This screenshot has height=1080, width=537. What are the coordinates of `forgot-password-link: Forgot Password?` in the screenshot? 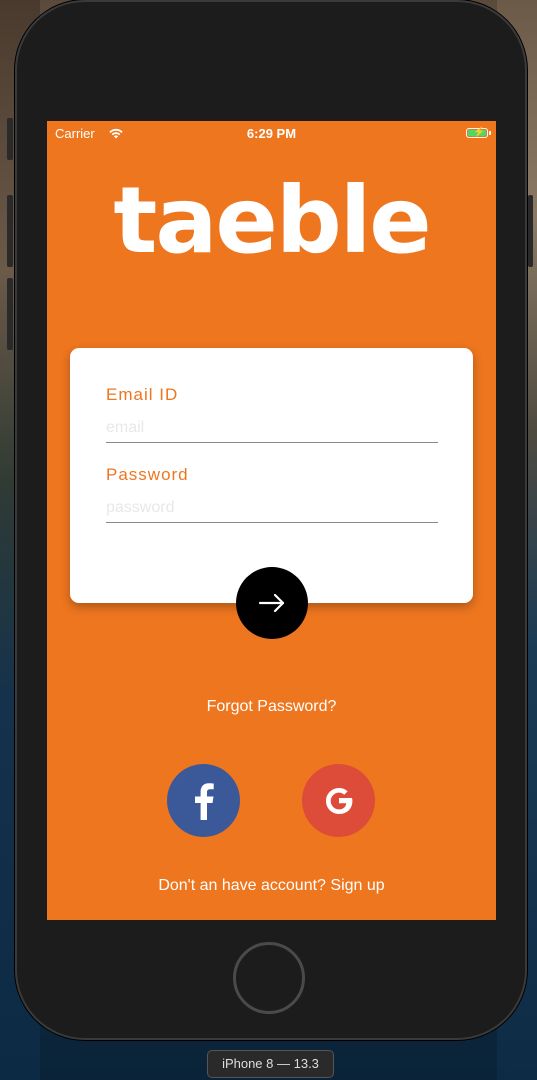 It's located at (271, 707).